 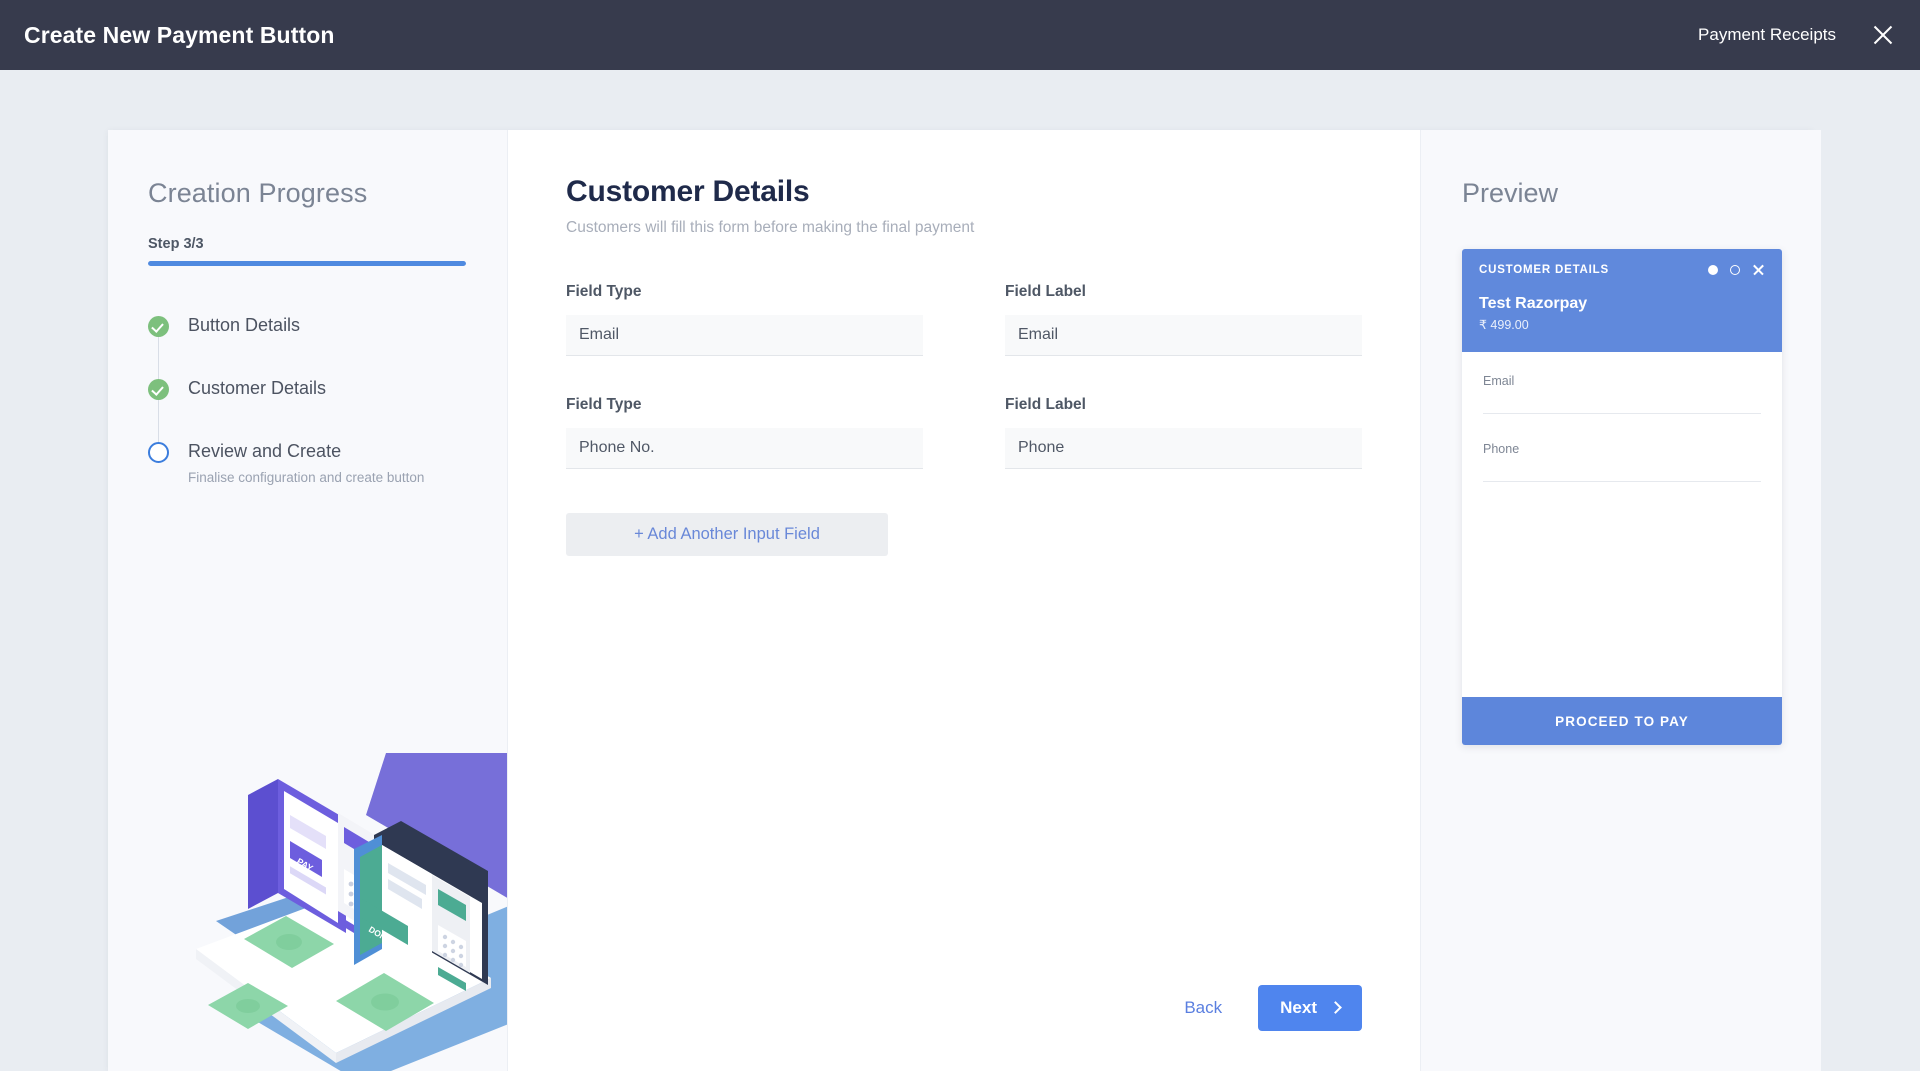 I want to click on payment-devices-illustration: PAY DONATE, so click(x=307, y=906).